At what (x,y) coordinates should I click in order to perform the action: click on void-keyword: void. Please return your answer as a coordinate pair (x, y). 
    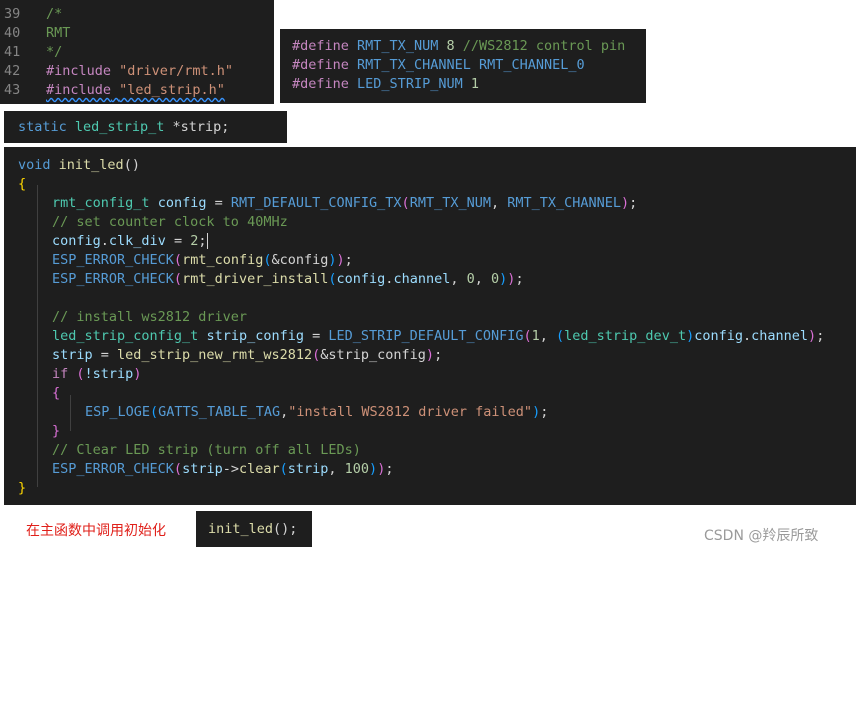
    Looking at the image, I should click on (34, 165).